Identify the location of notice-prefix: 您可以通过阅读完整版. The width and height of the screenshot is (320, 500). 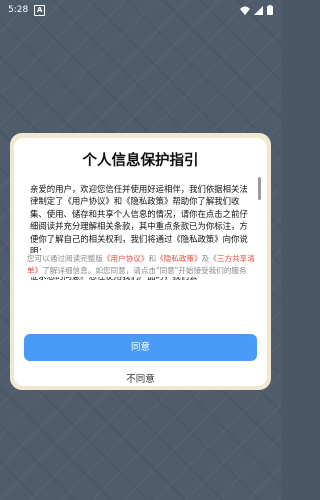
(65, 258).